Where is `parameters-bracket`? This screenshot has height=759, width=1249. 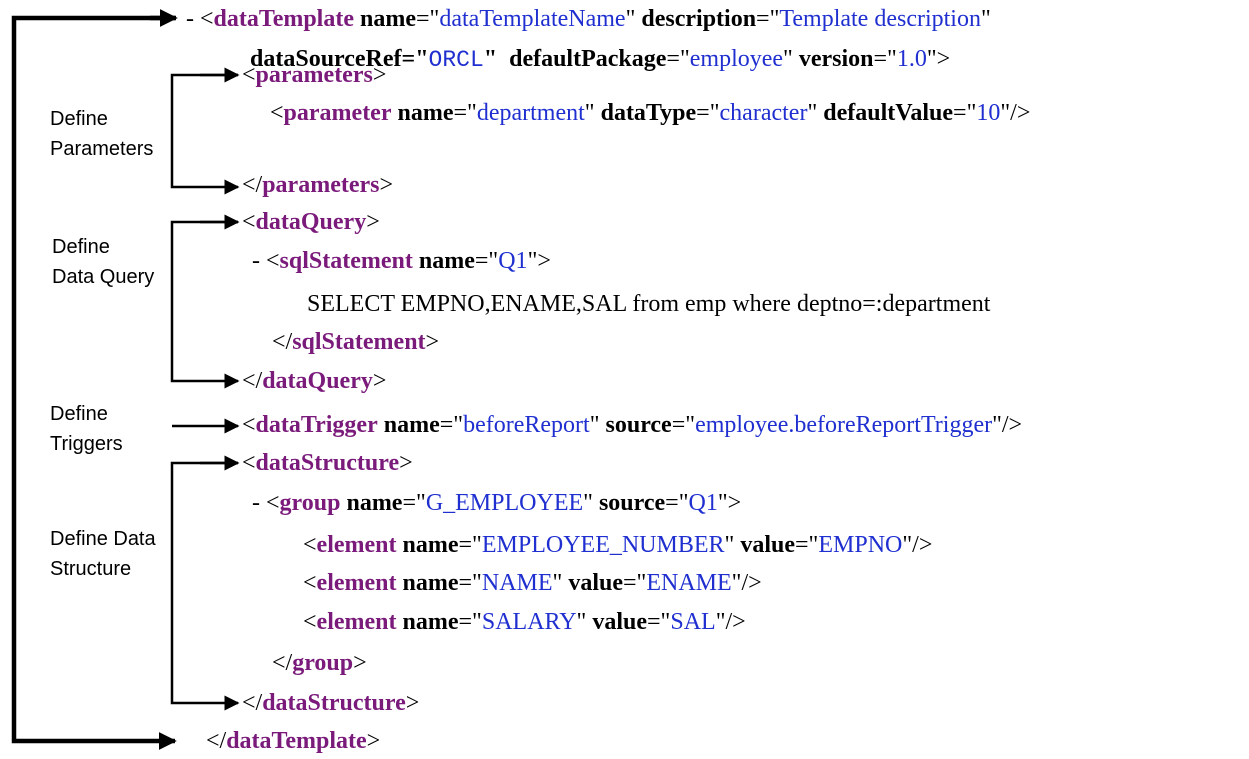
parameters-bracket is located at coordinates (205, 134).